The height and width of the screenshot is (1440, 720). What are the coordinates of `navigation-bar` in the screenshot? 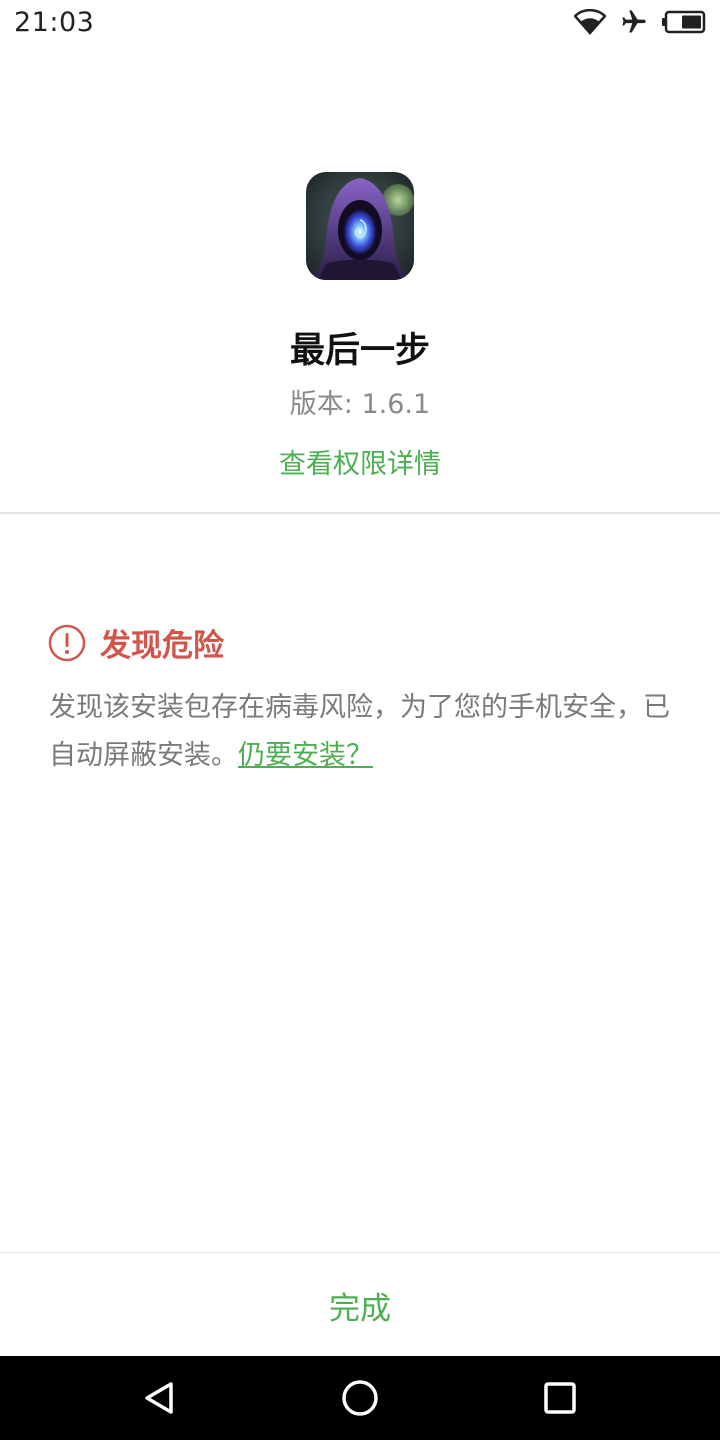 It's located at (360, 1398).